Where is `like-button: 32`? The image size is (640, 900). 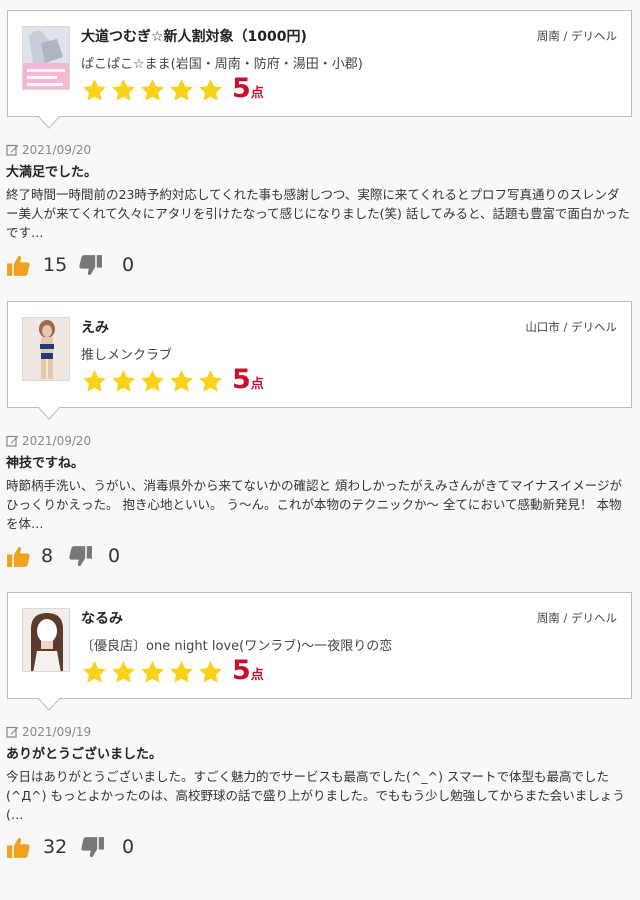 like-button: 32 is located at coordinates (42, 848).